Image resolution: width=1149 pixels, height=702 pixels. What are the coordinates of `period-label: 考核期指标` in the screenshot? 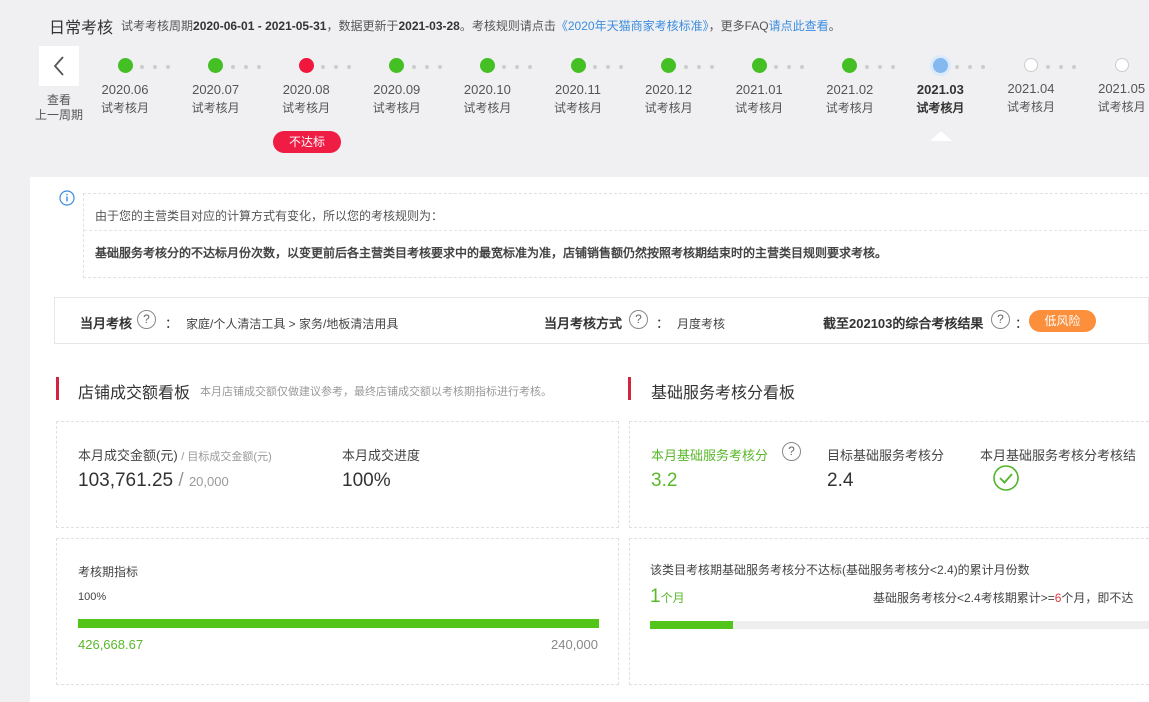 It's located at (108, 572).